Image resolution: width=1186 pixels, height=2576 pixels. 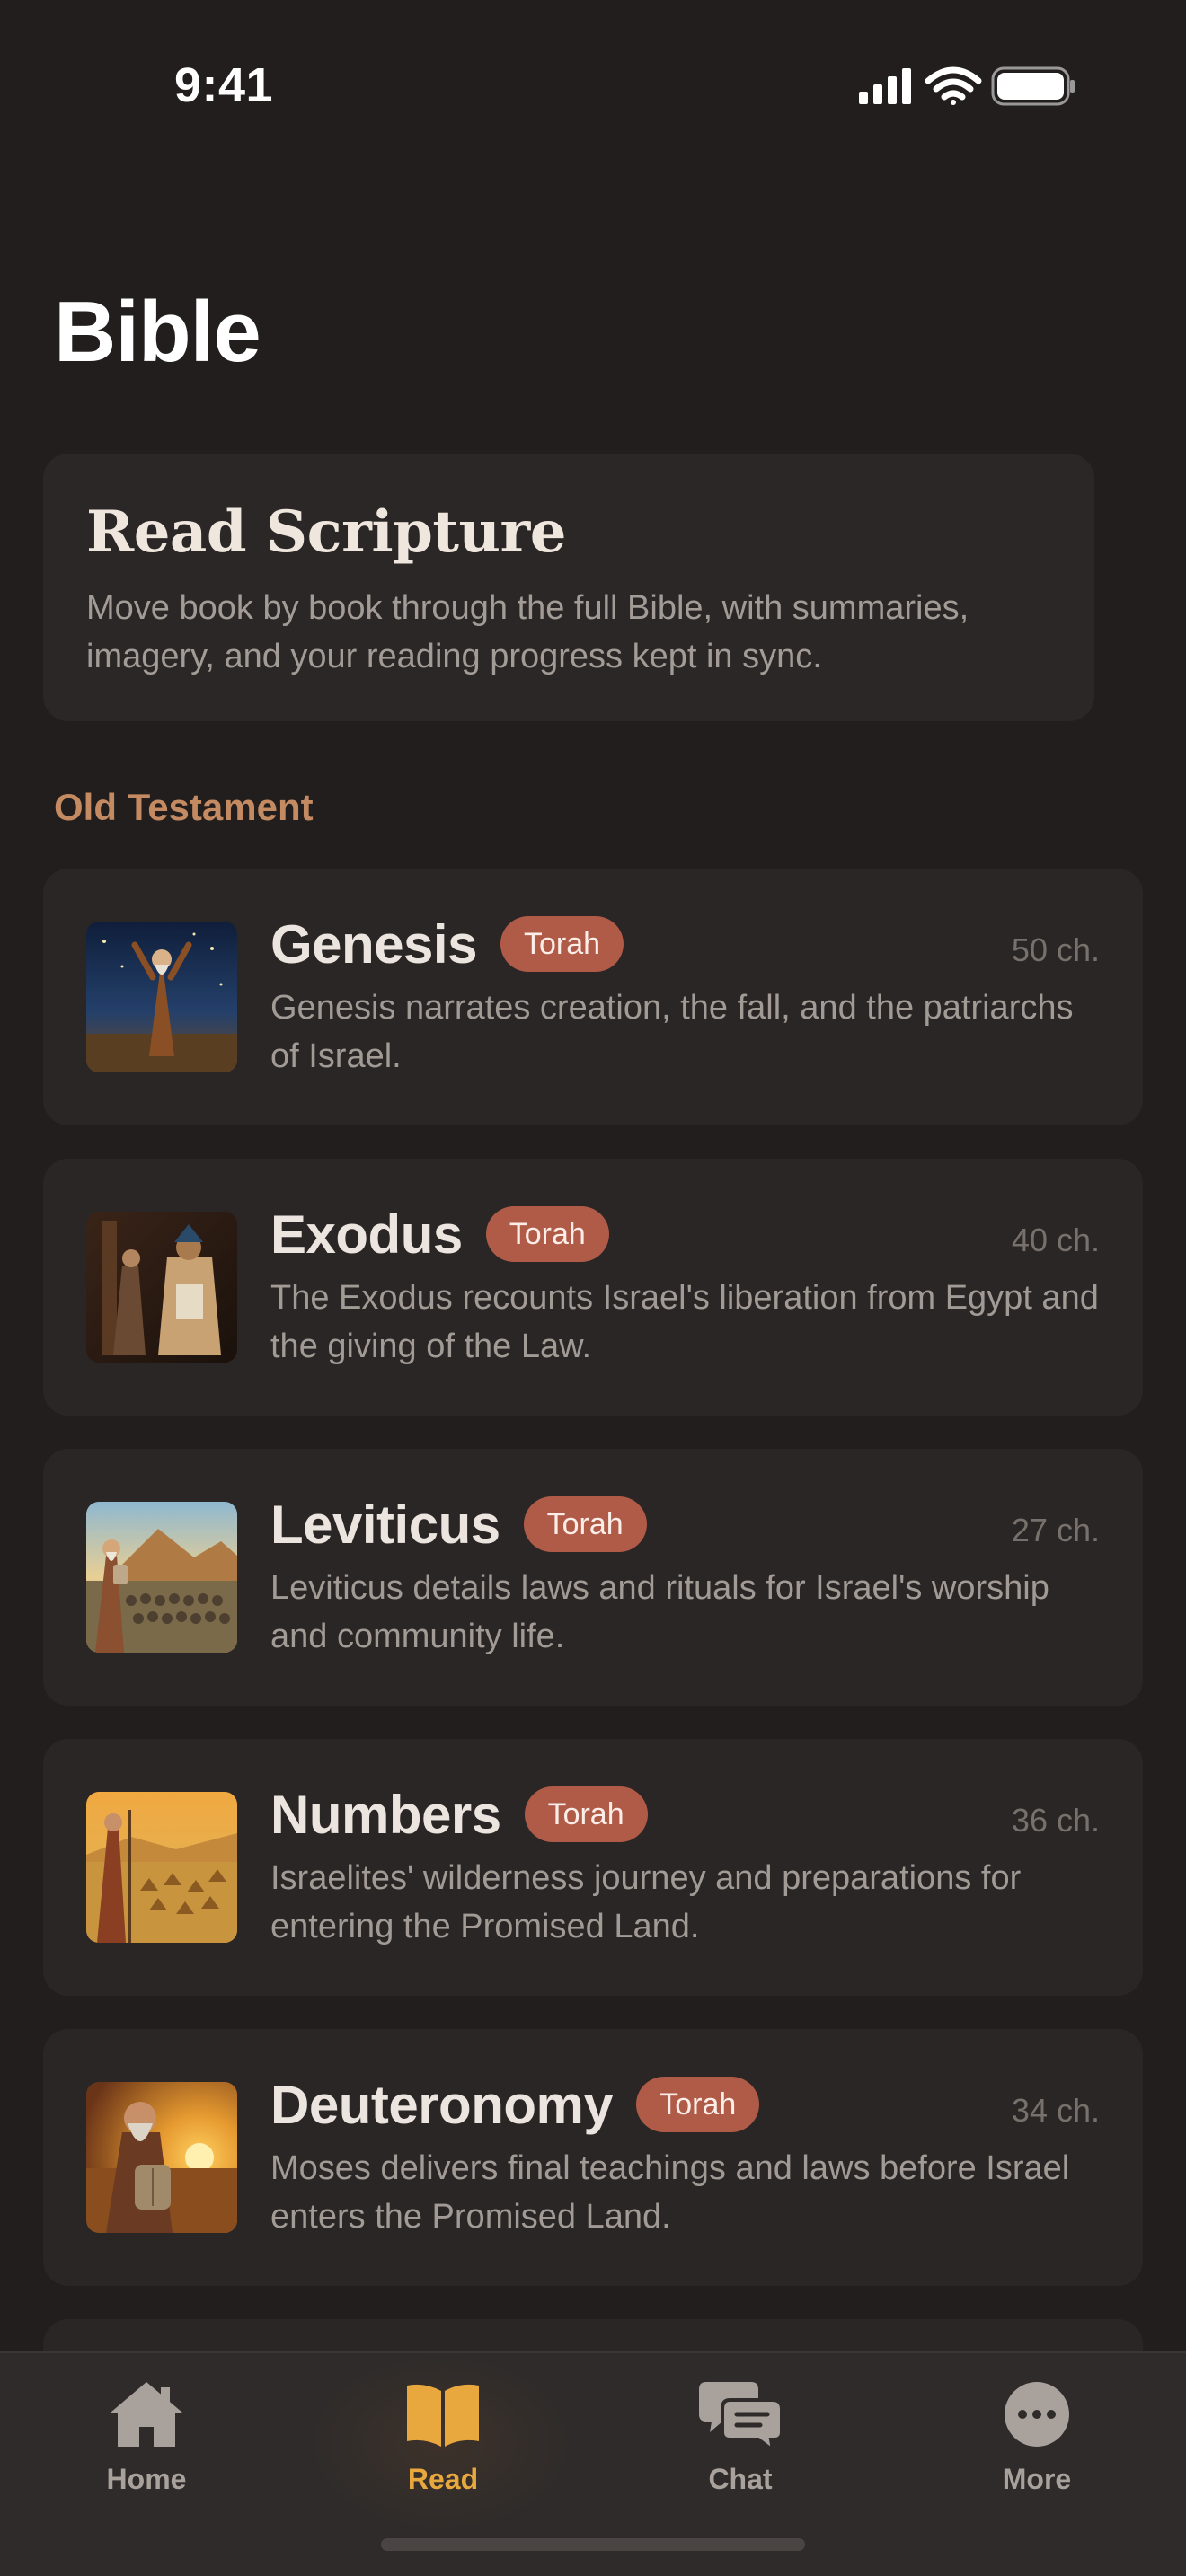 What do you see at coordinates (184, 807) in the screenshot?
I see `section-label-old-testament: Old Testament` at bounding box center [184, 807].